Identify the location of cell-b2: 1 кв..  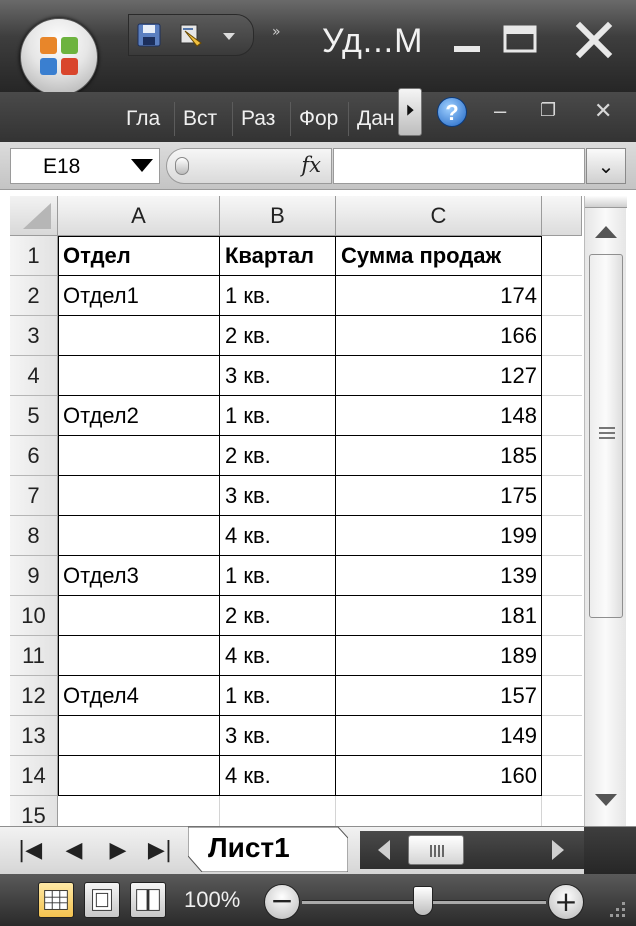
(278, 296).